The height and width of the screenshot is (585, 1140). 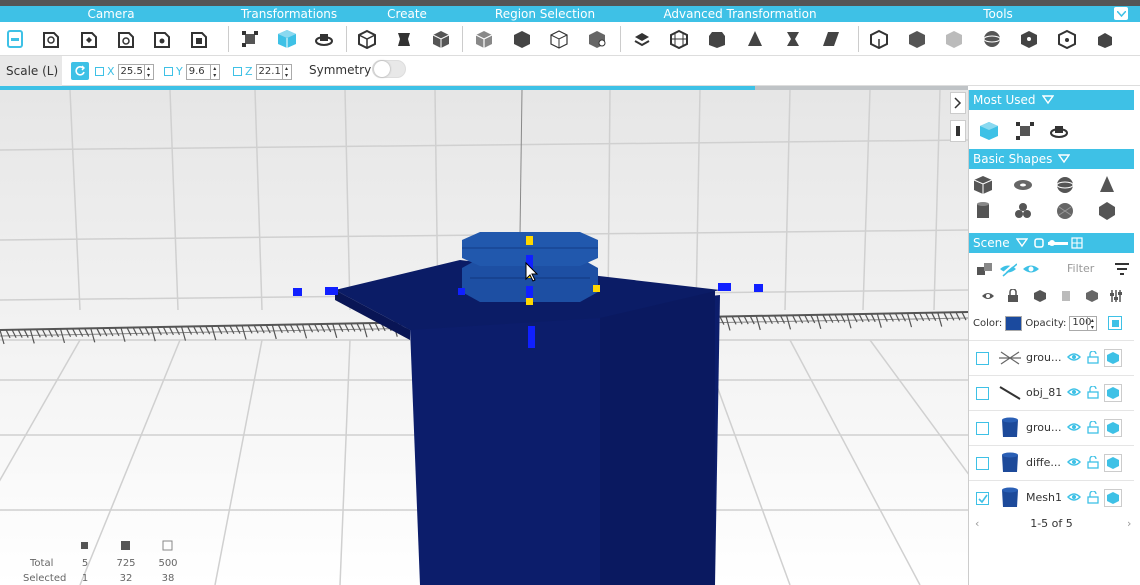 I want to click on x-value-input: 25.5 ▴ ▾, so click(x=135, y=71).